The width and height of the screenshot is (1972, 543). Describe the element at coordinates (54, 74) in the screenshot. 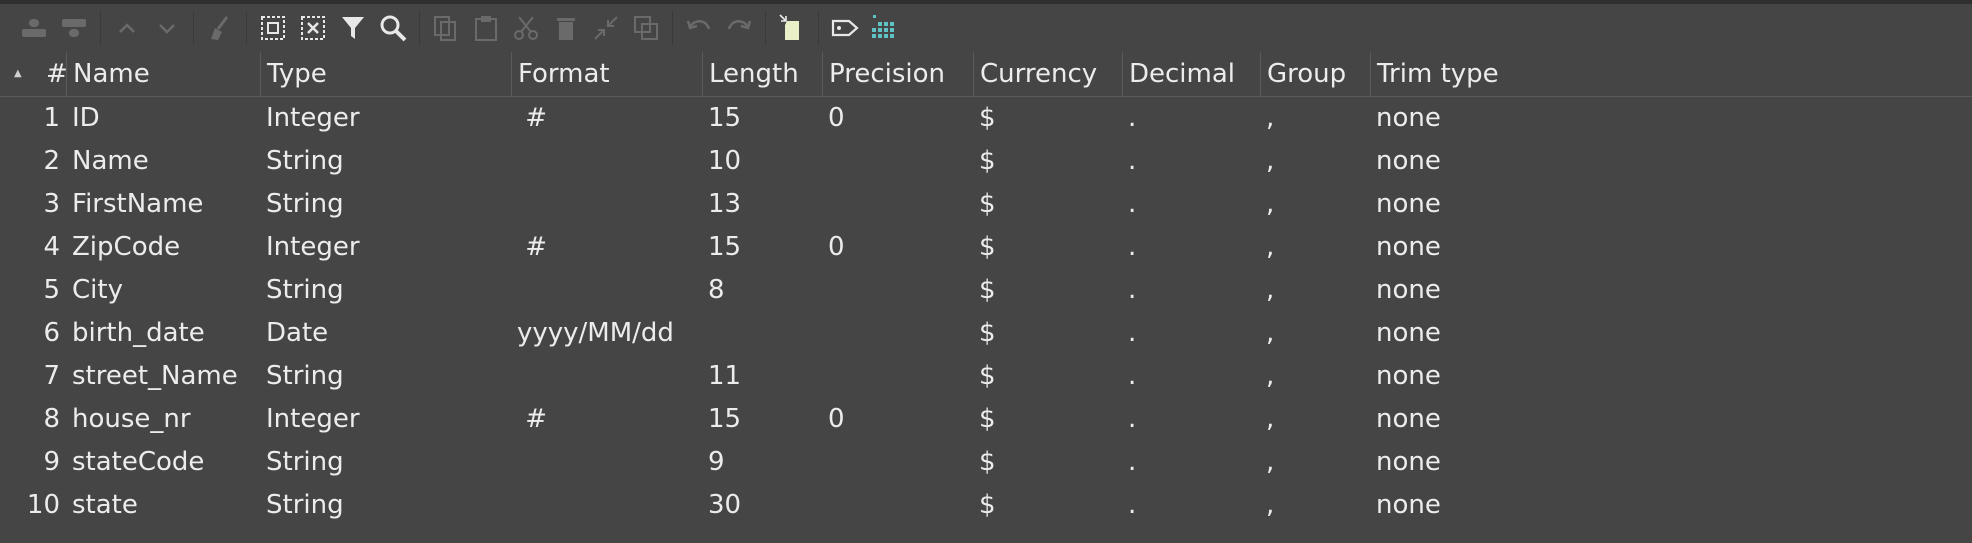

I see `column-header-num: #` at that location.